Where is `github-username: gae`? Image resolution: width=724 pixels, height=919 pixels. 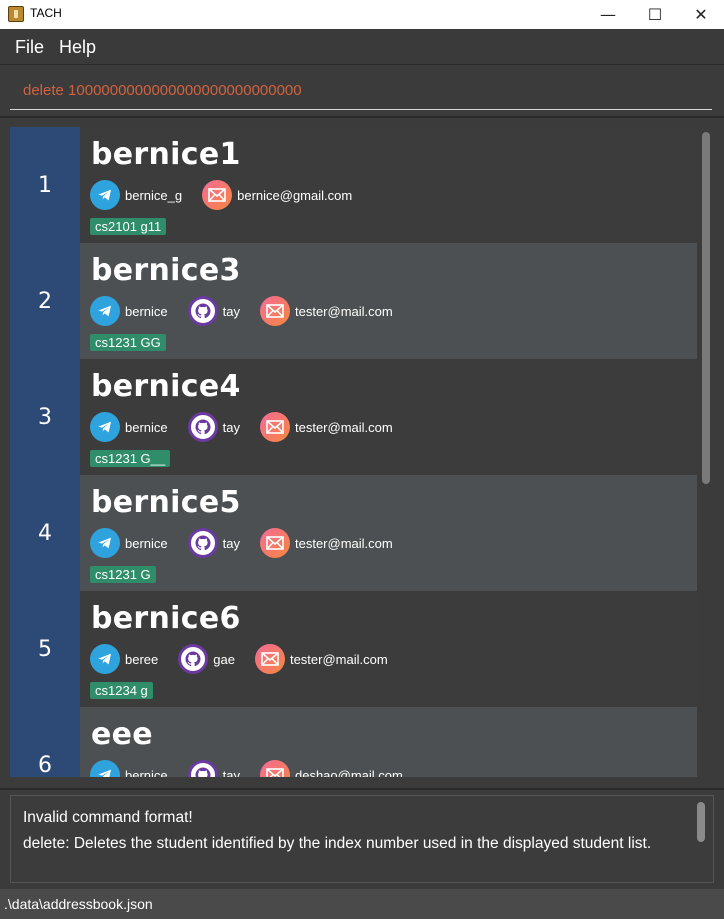
github-username: gae is located at coordinates (224, 659).